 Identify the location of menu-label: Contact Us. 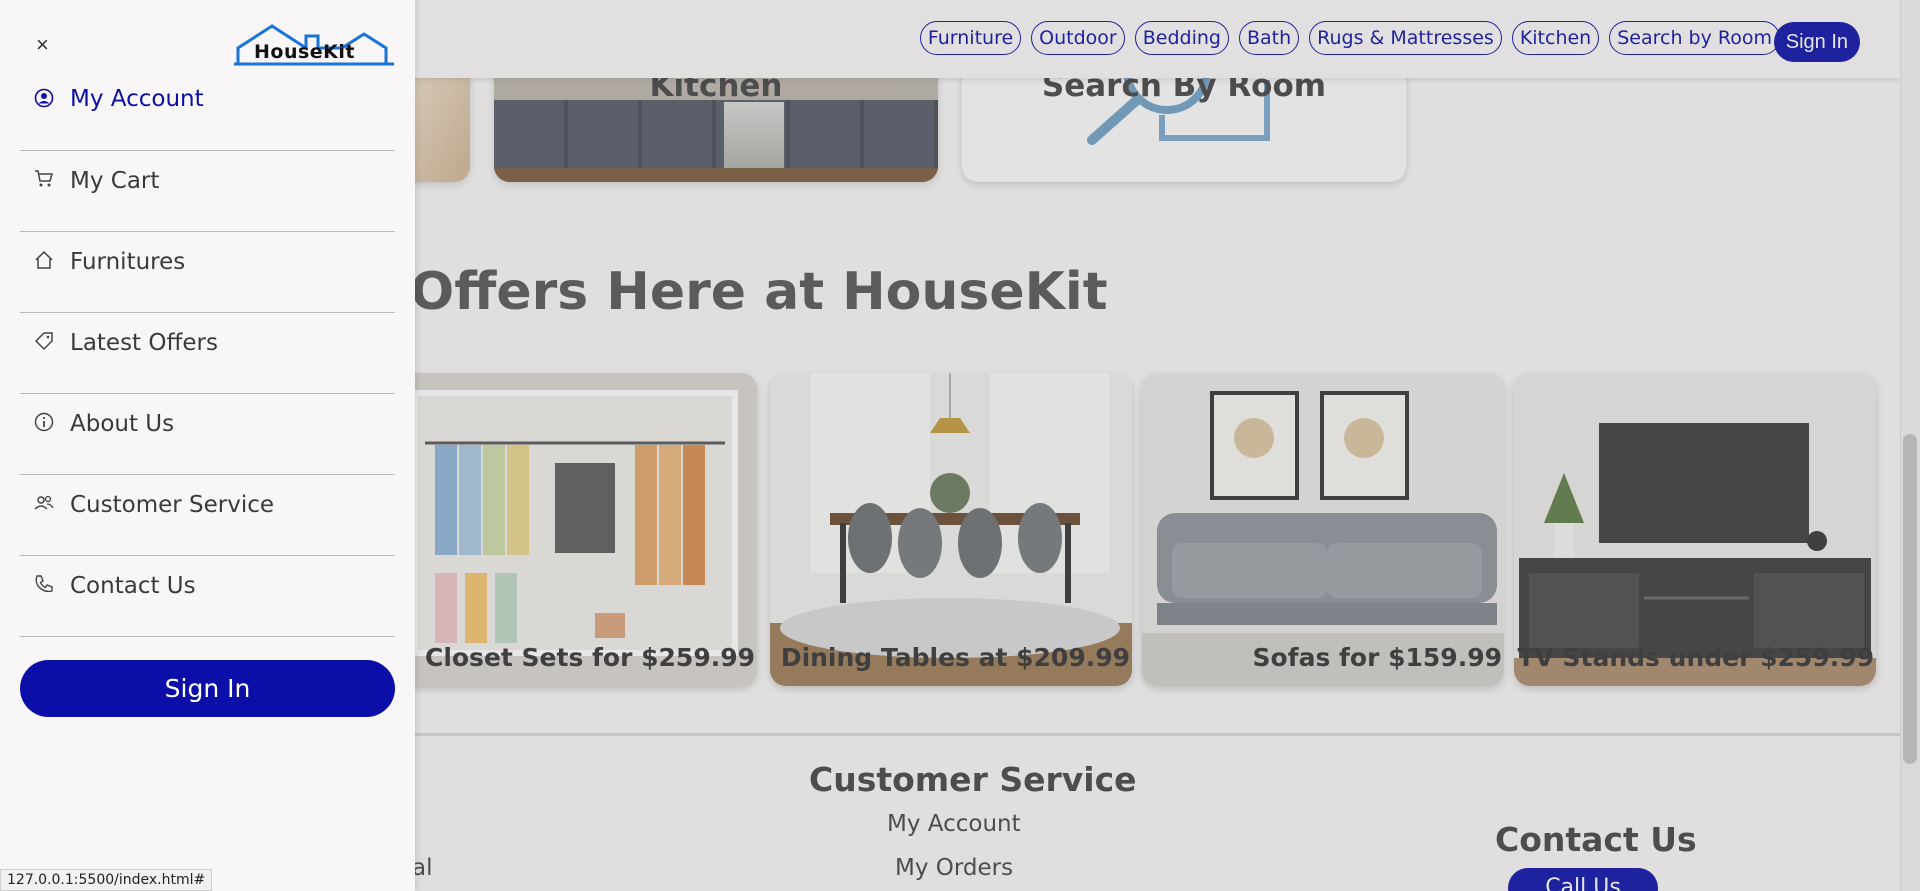
(133, 586).